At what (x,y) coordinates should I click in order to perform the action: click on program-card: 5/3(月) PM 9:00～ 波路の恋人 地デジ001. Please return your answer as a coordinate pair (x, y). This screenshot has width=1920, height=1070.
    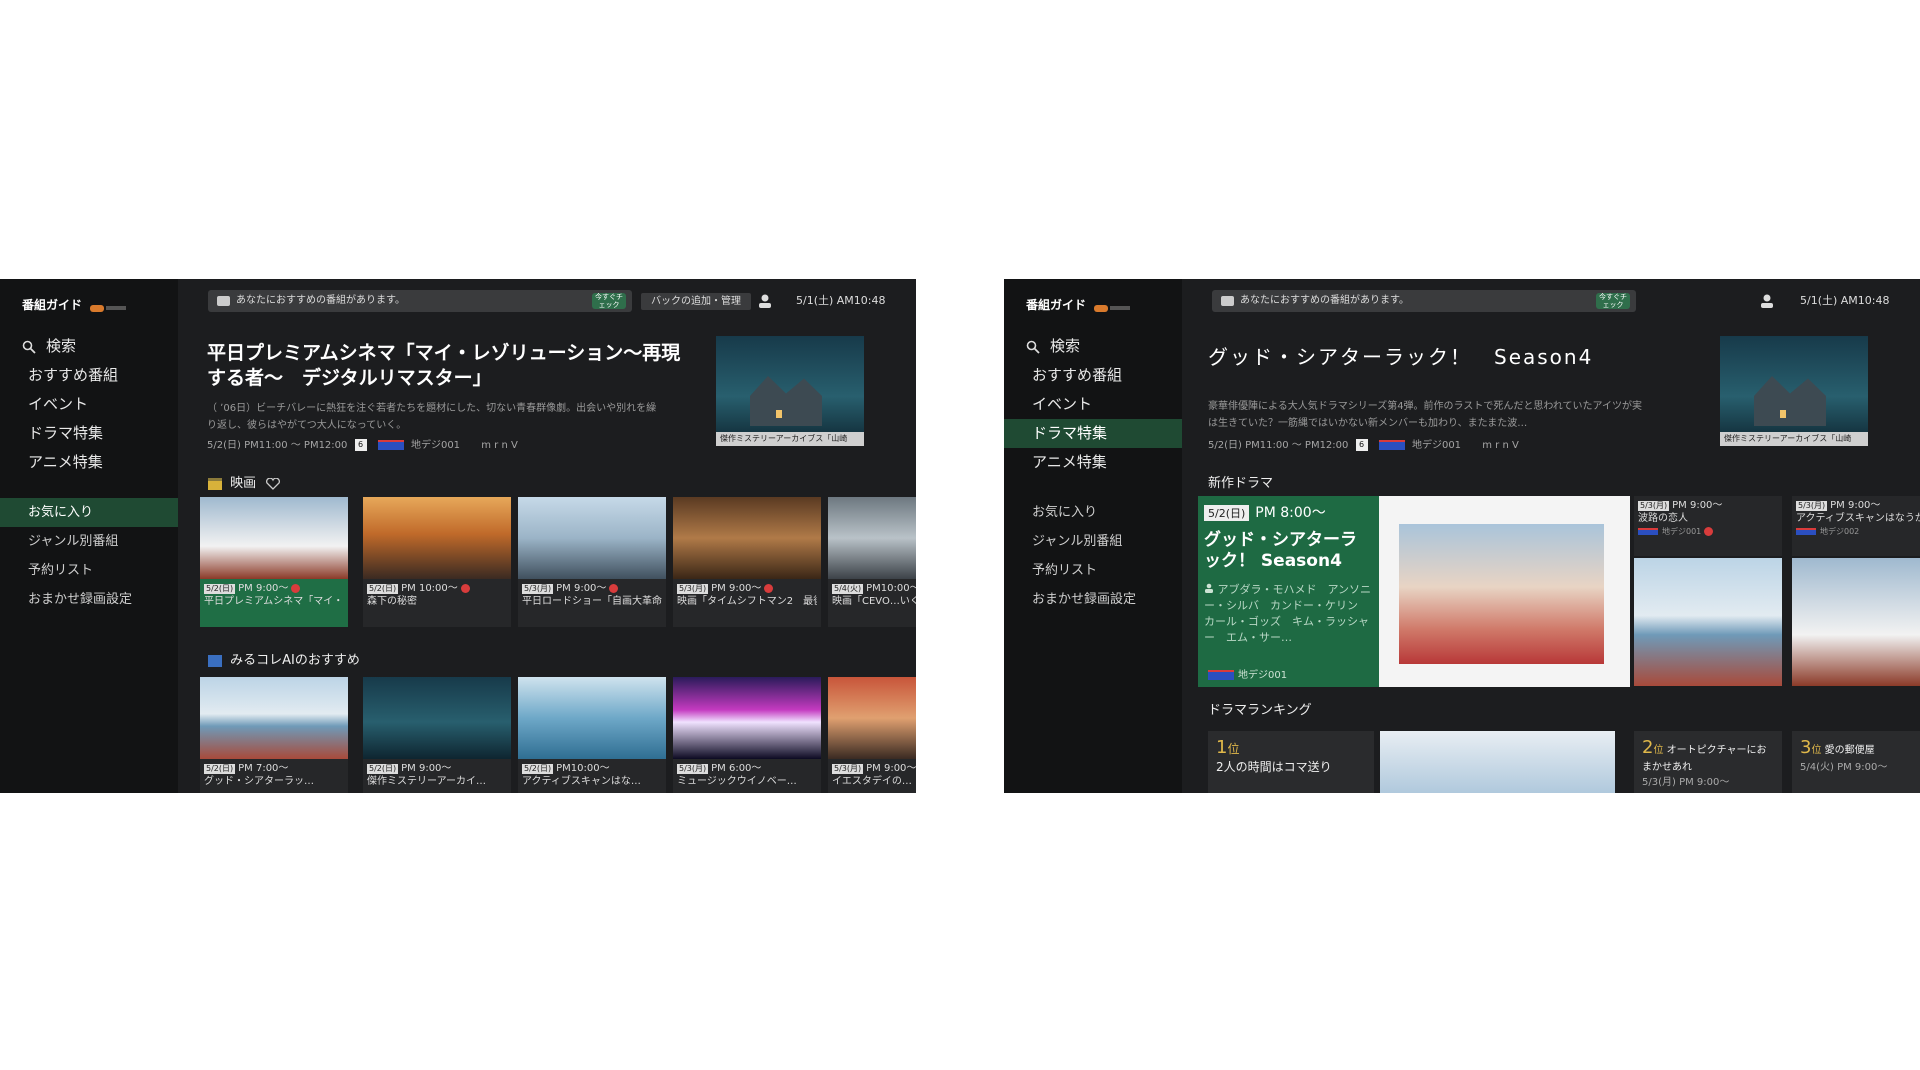
    Looking at the image, I should click on (1708, 591).